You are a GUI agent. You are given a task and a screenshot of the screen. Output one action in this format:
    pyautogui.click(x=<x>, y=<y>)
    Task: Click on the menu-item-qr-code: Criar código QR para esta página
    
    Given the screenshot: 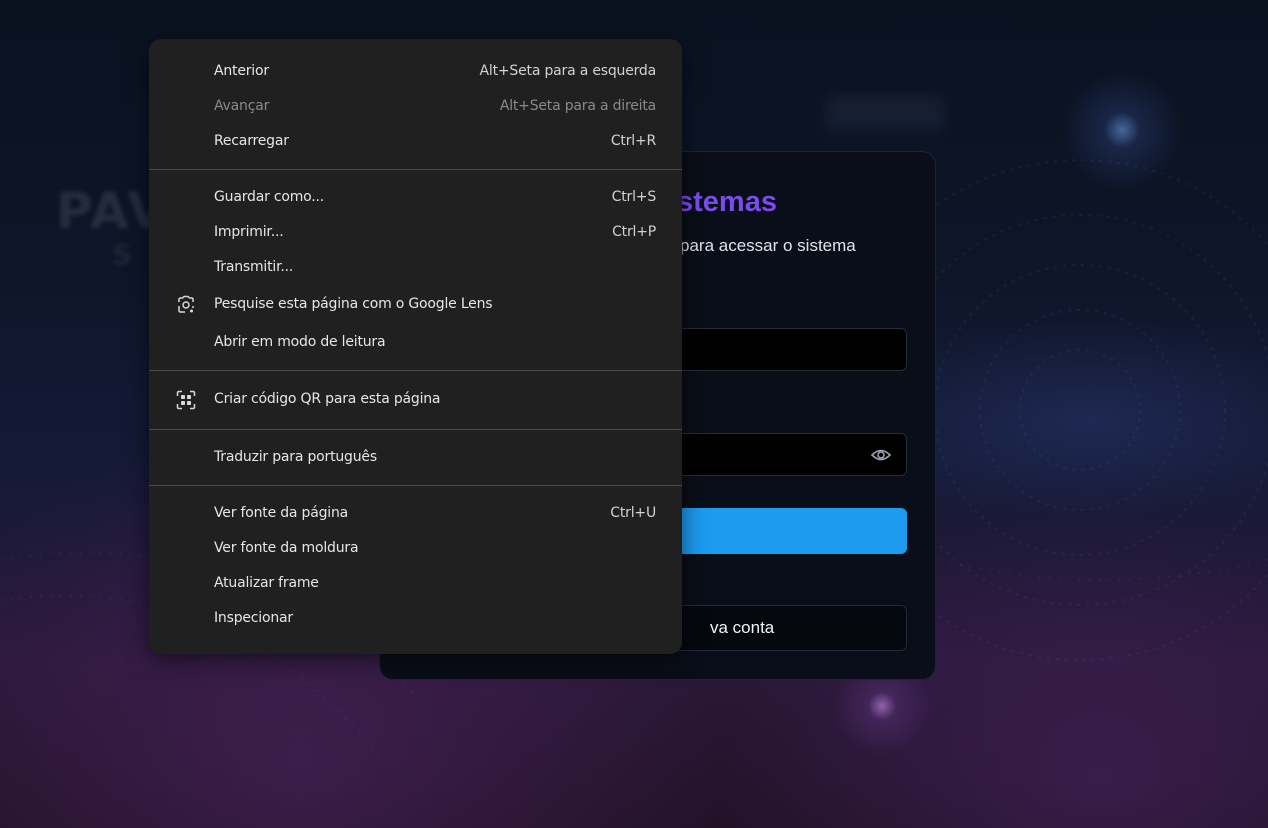 What is the action you would take?
    pyautogui.click(x=415, y=399)
    